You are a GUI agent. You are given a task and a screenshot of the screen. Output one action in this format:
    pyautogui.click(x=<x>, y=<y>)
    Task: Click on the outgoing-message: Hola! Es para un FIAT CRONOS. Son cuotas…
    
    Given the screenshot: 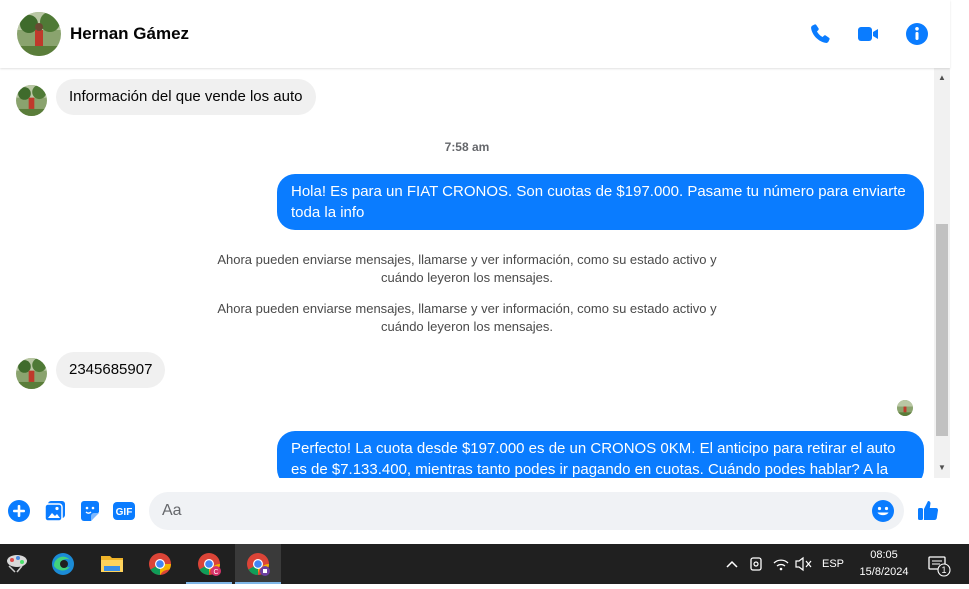 What is the action you would take?
    pyautogui.click(x=600, y=202)
    